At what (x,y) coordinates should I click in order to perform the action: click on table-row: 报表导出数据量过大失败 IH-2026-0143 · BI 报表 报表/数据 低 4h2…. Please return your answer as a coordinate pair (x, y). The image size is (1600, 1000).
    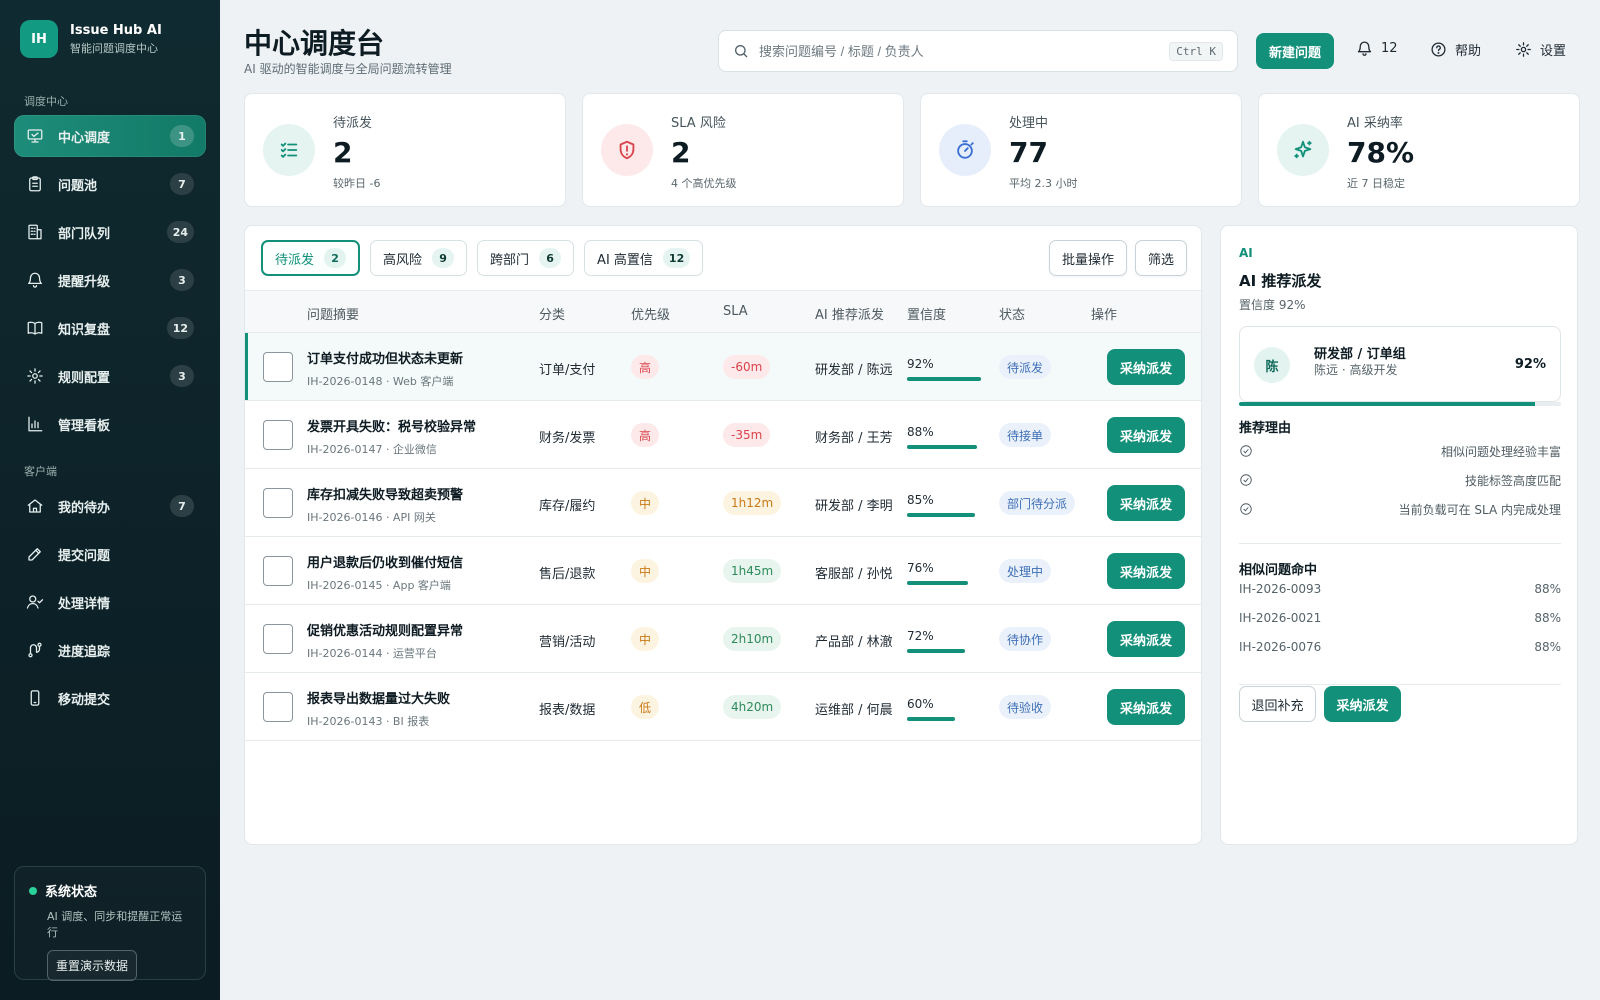
    Looking at the image, I should click on (723, 707).